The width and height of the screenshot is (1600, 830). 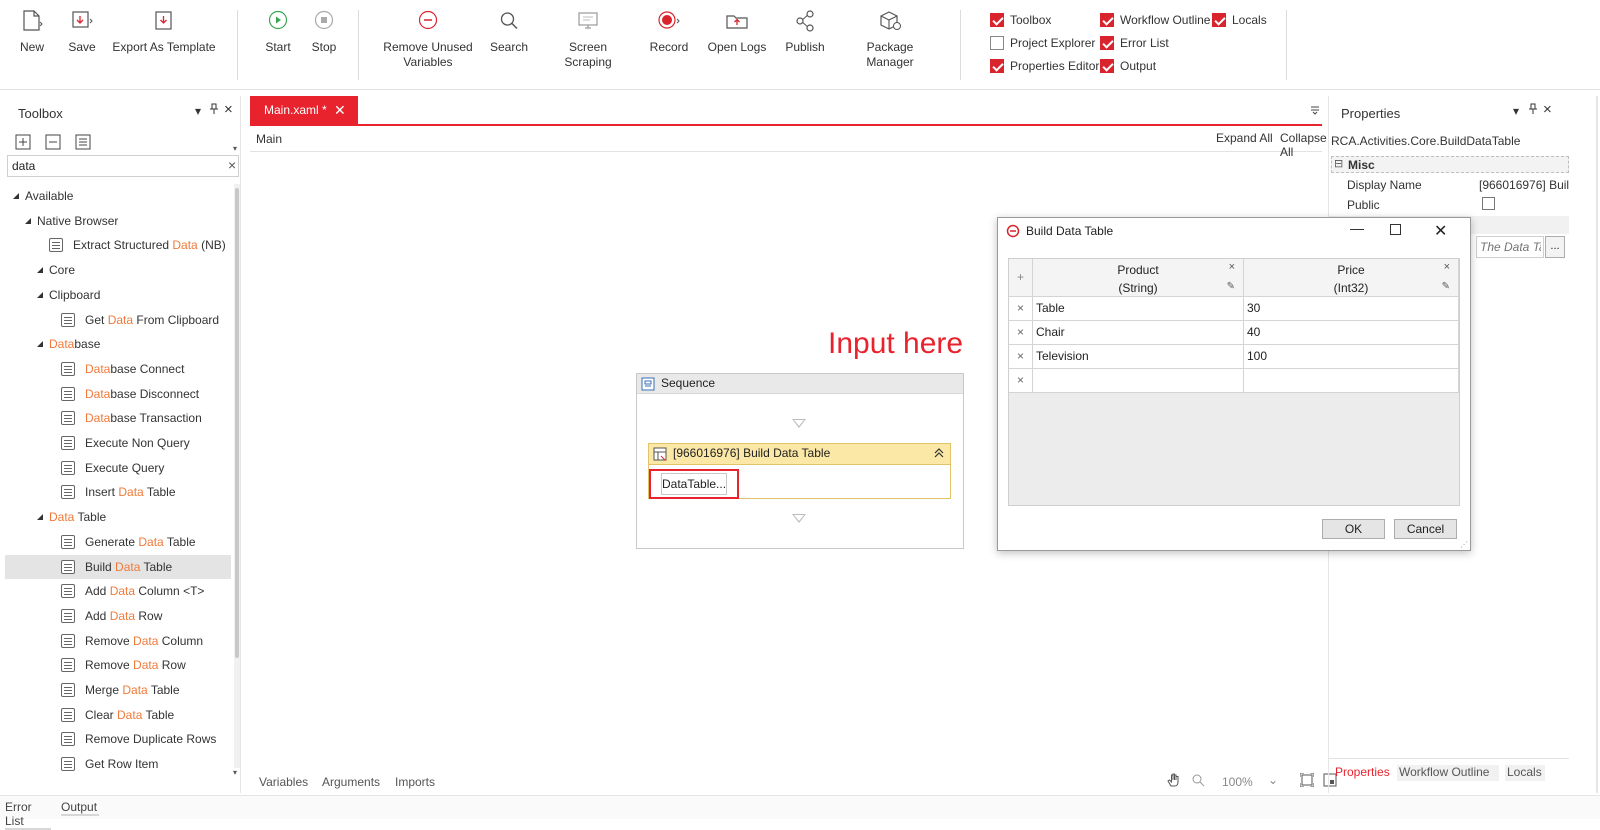 I want to click on resize-grip-icon: ⋰, so click(x=1464, y=544).